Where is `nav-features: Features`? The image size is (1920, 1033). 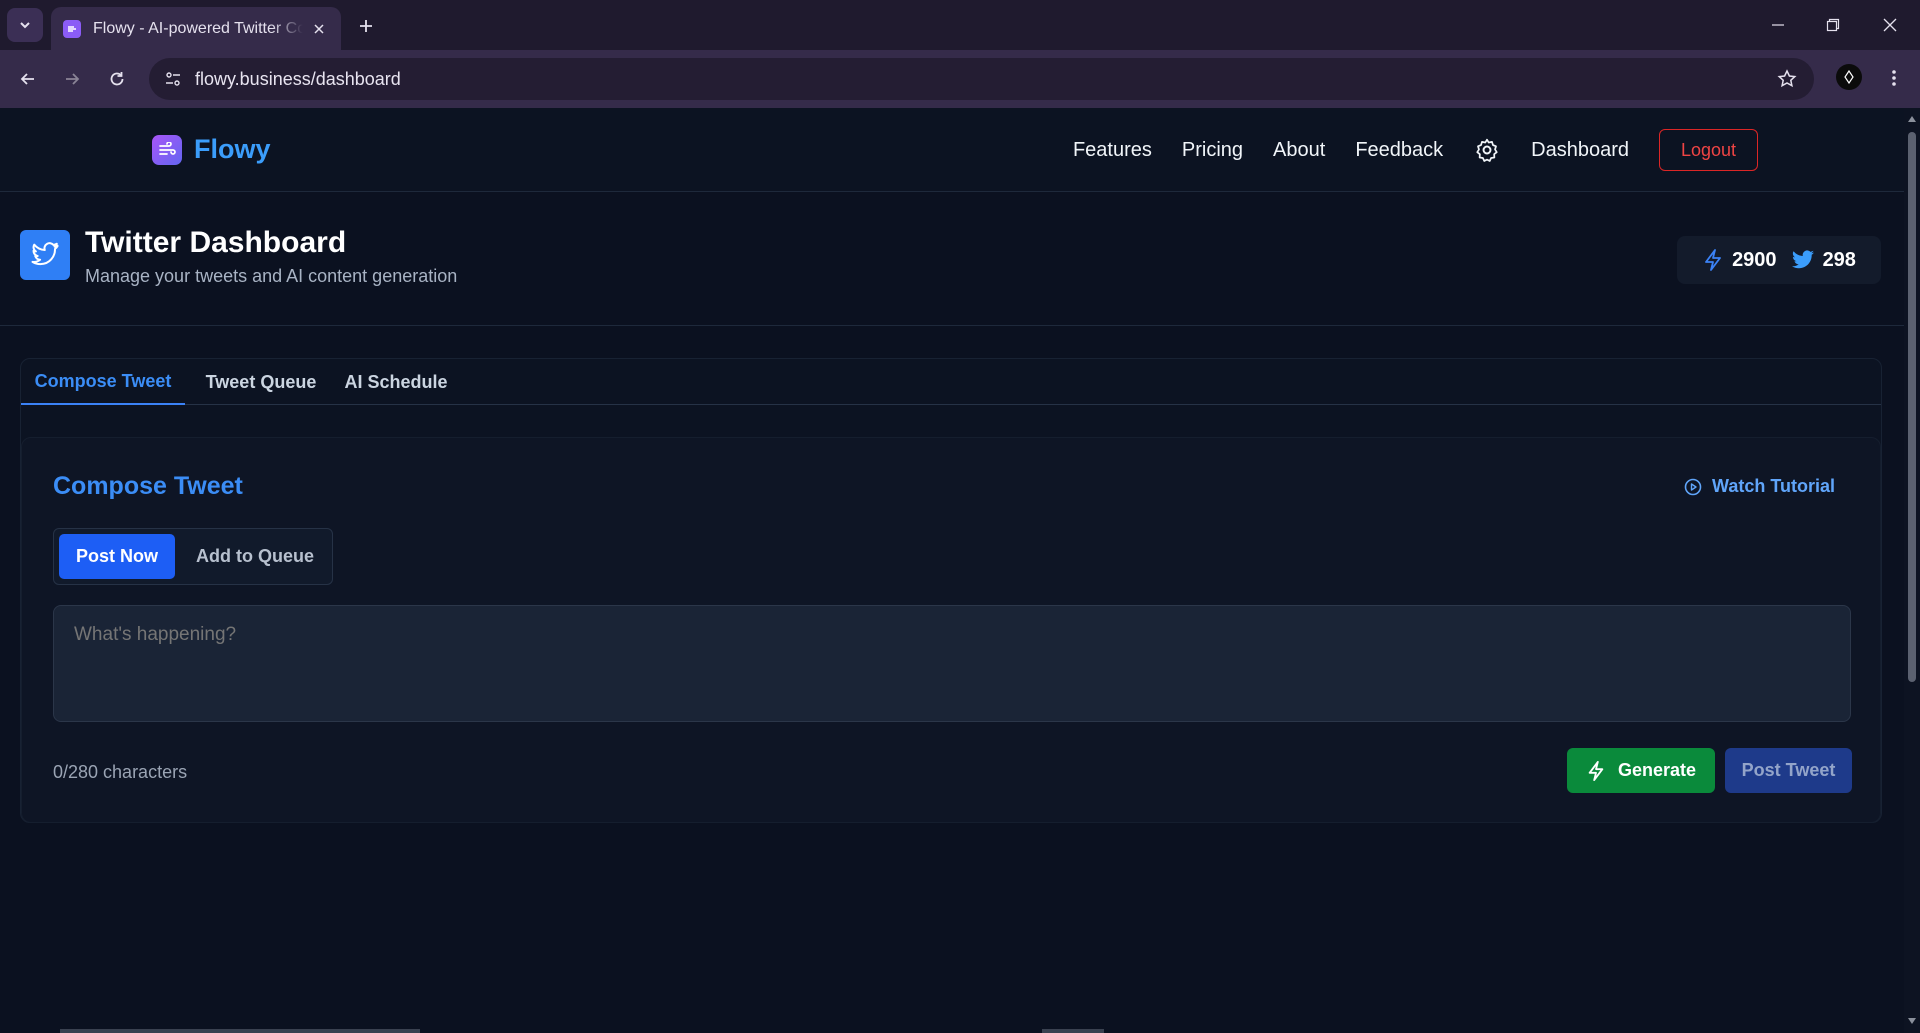 nav-features: Features is located at coordinates (1112, 150).